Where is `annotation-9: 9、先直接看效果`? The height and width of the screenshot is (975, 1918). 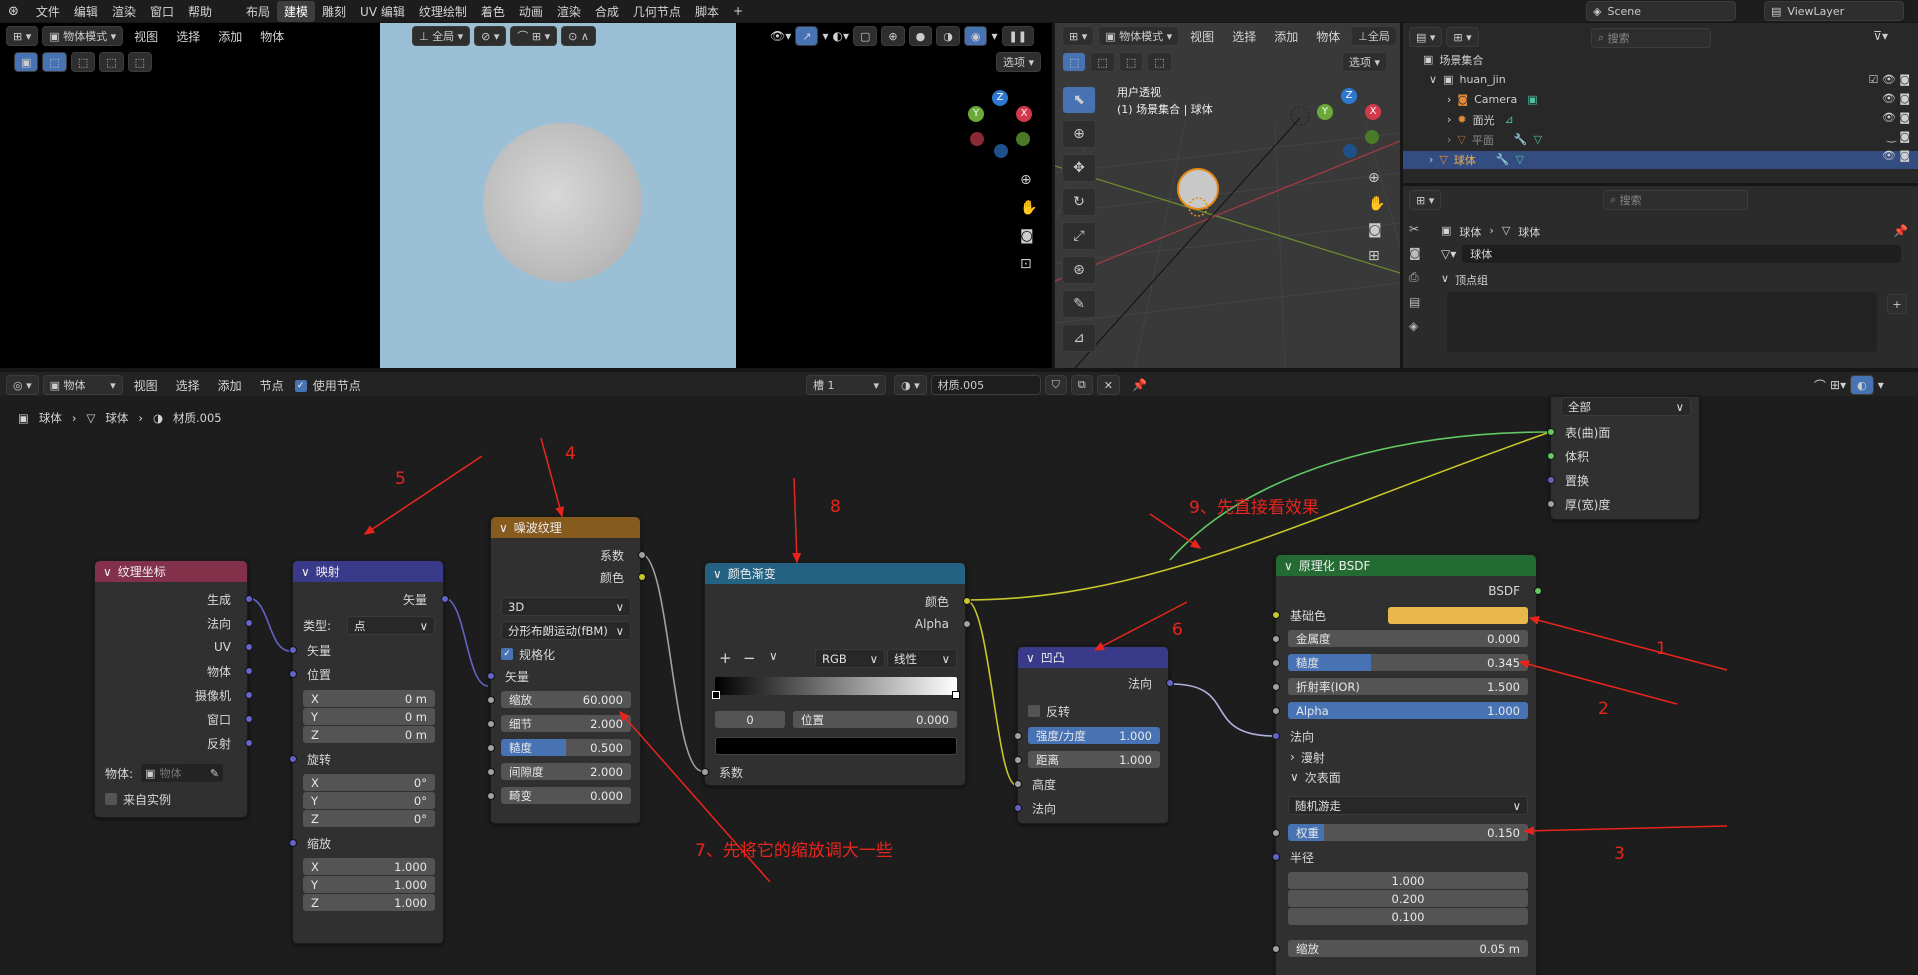 annotation-9: 9、先直接看效果 is located at coordinates (1254, 508).